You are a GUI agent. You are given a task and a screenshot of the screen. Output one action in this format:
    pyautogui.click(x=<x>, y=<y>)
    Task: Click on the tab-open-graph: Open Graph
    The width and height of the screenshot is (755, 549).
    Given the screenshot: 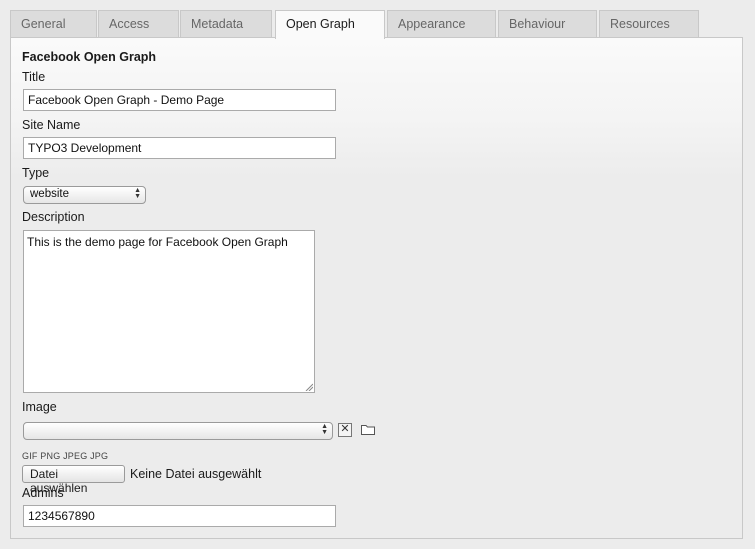 What is the action you would take?
    pyautogui.click(x=330, y=24)
    